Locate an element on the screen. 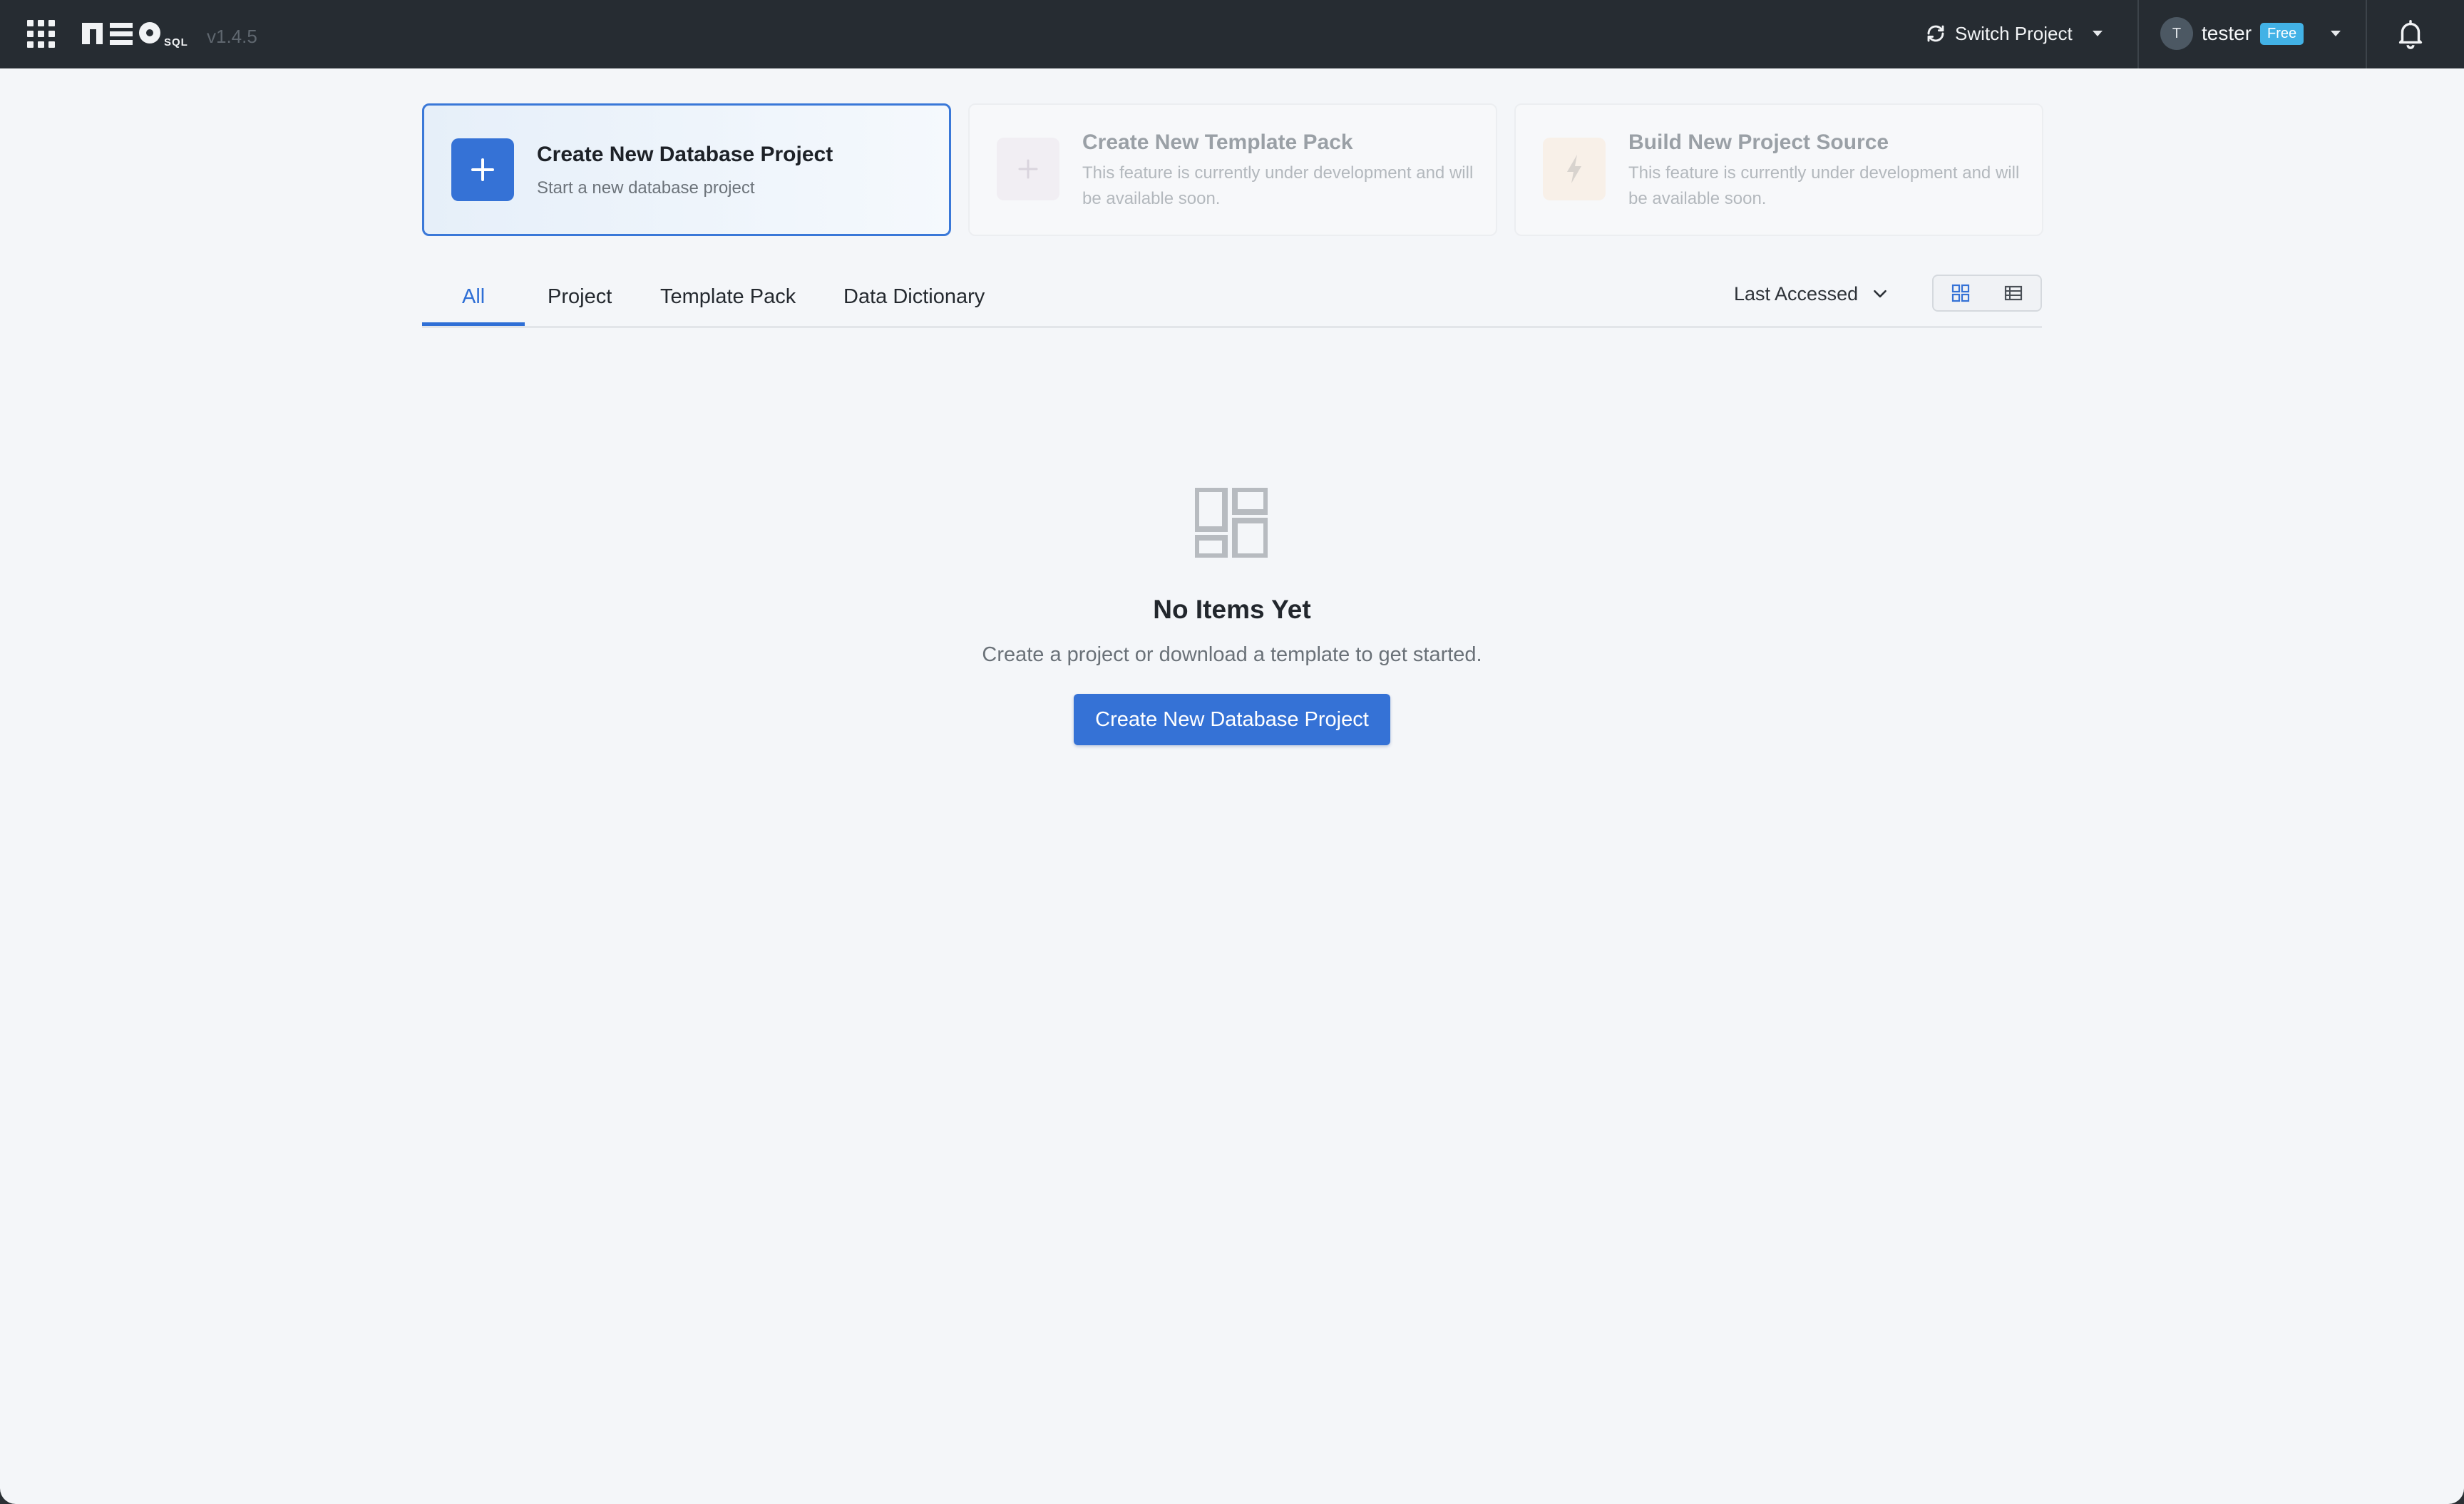  sort-dropdown: Last Accessed is located at coordinates (1811, 294).